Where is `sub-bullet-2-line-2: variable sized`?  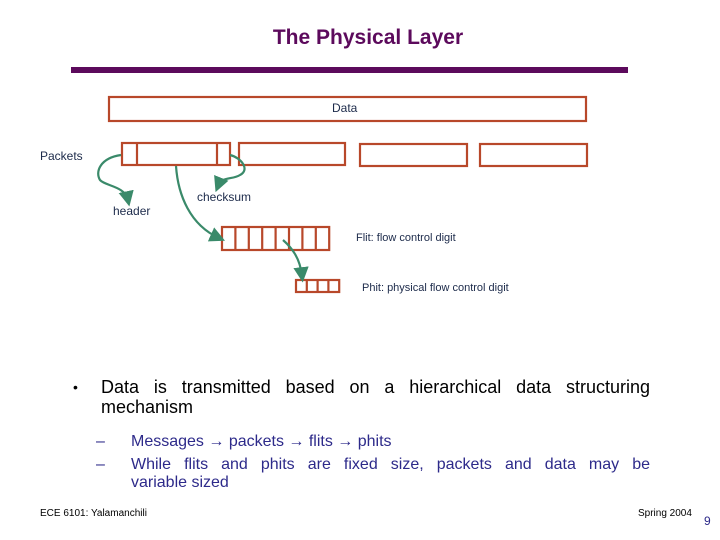 sub-bullet-2-line-2: variable sized is located at coordinates (180, 482).